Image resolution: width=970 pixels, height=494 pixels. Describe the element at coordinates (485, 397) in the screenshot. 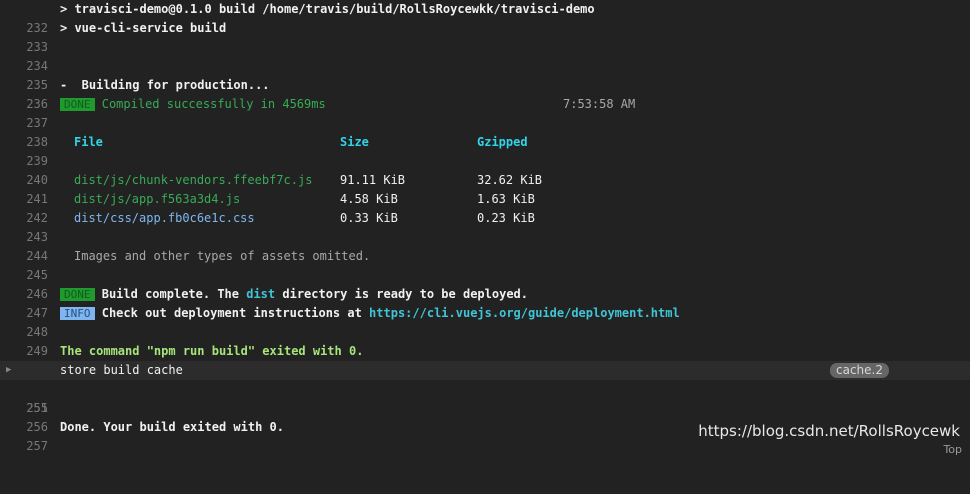

I see `log-line: 255` at that location.